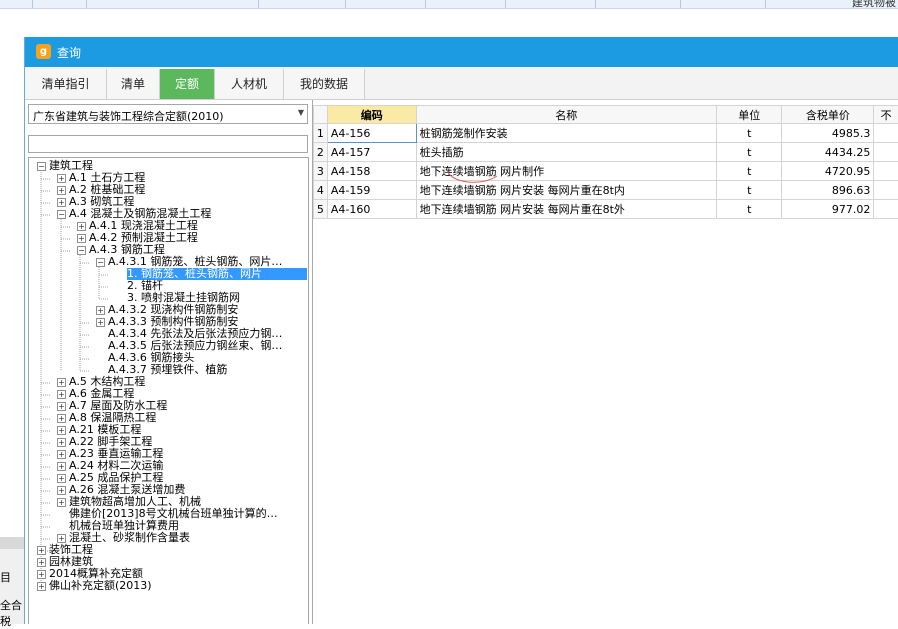 The image size is (898, 629). I want to click on tab-bar: 清单指引 清单 定额 人材机 我的数据, so click(461, 83).